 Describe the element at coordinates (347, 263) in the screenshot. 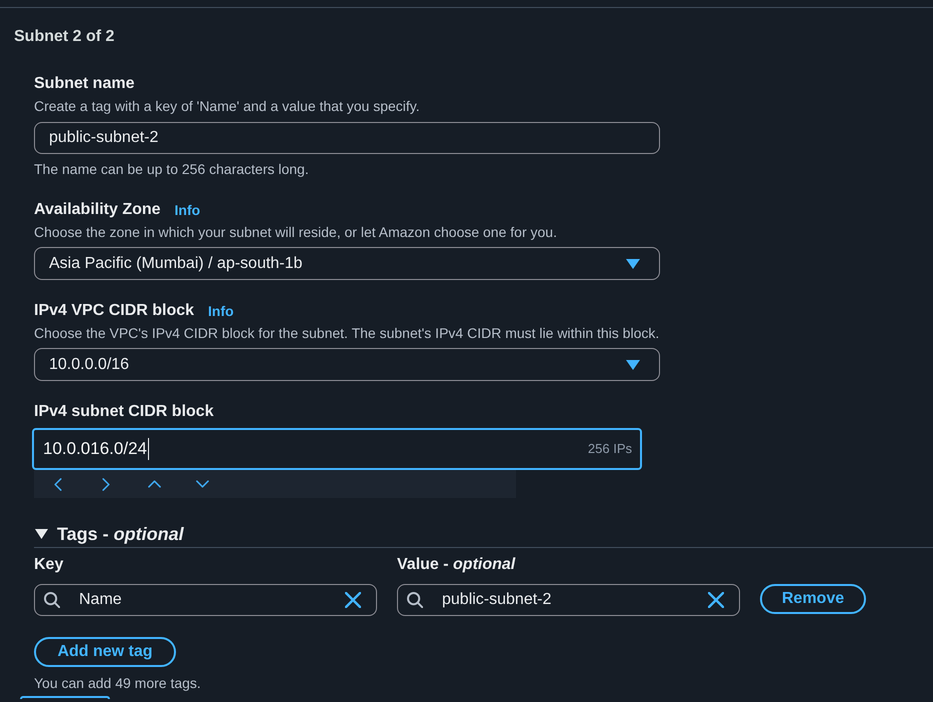

I see `dropdown-select: Asia Pacific (Mumbai) / ap-south-1b` at that location.